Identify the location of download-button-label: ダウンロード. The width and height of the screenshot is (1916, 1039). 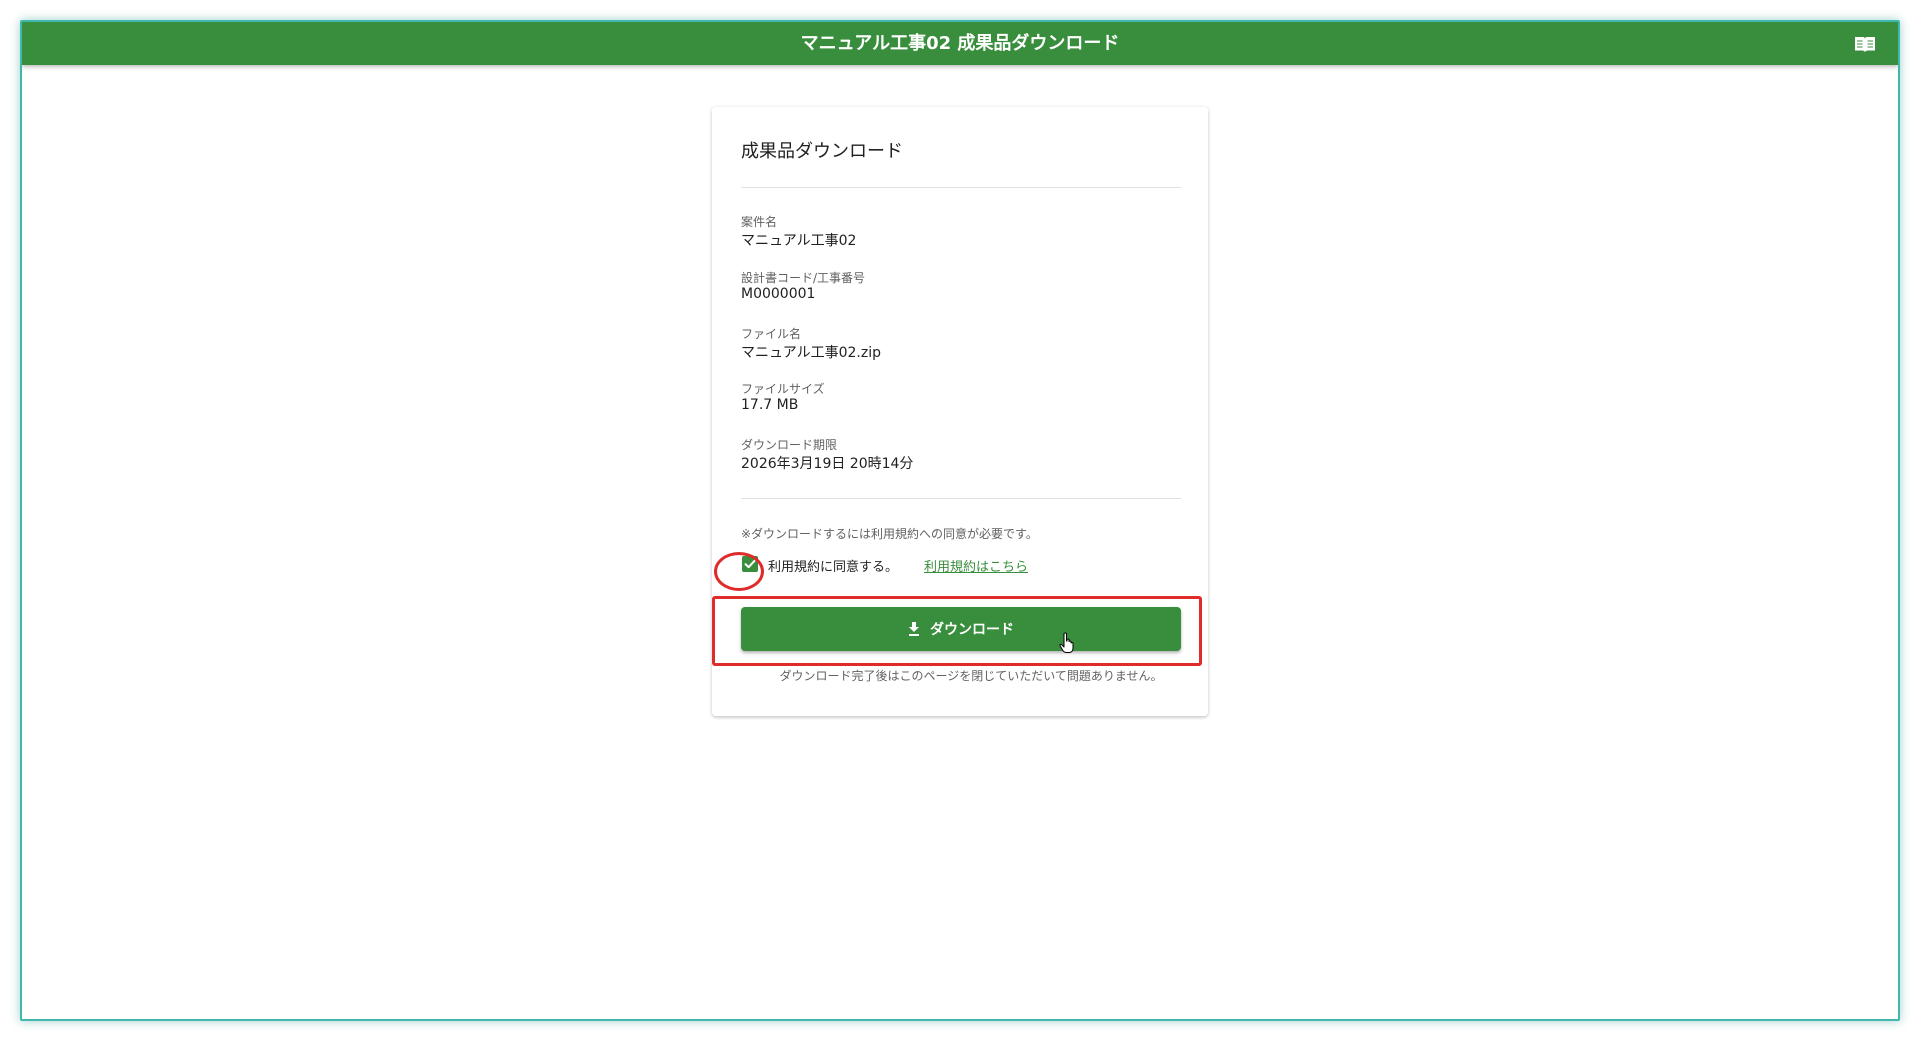
(972, 630).